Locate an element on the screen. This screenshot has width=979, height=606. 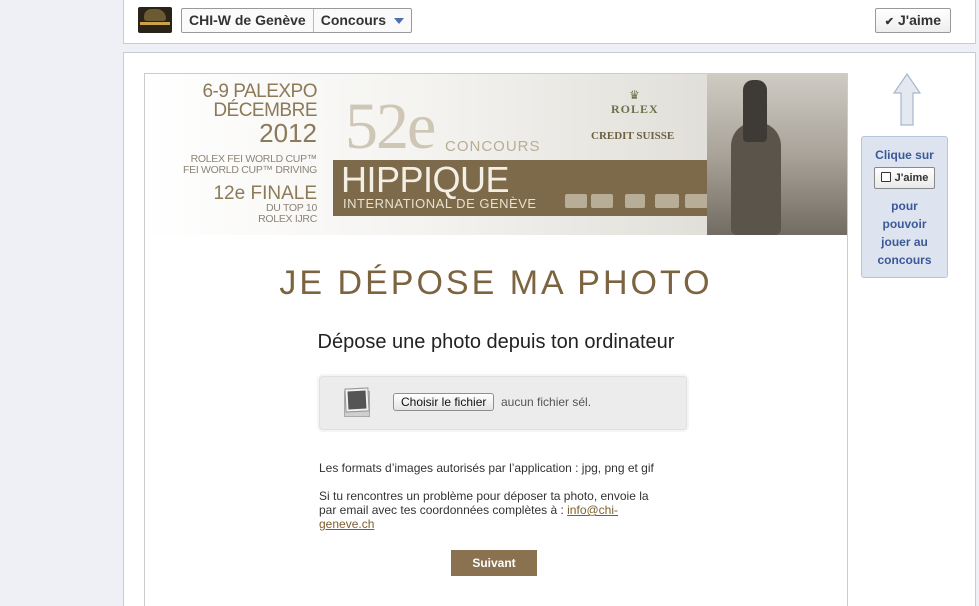
like-prompt-line: jouer au is located at coordinates (904, 242).